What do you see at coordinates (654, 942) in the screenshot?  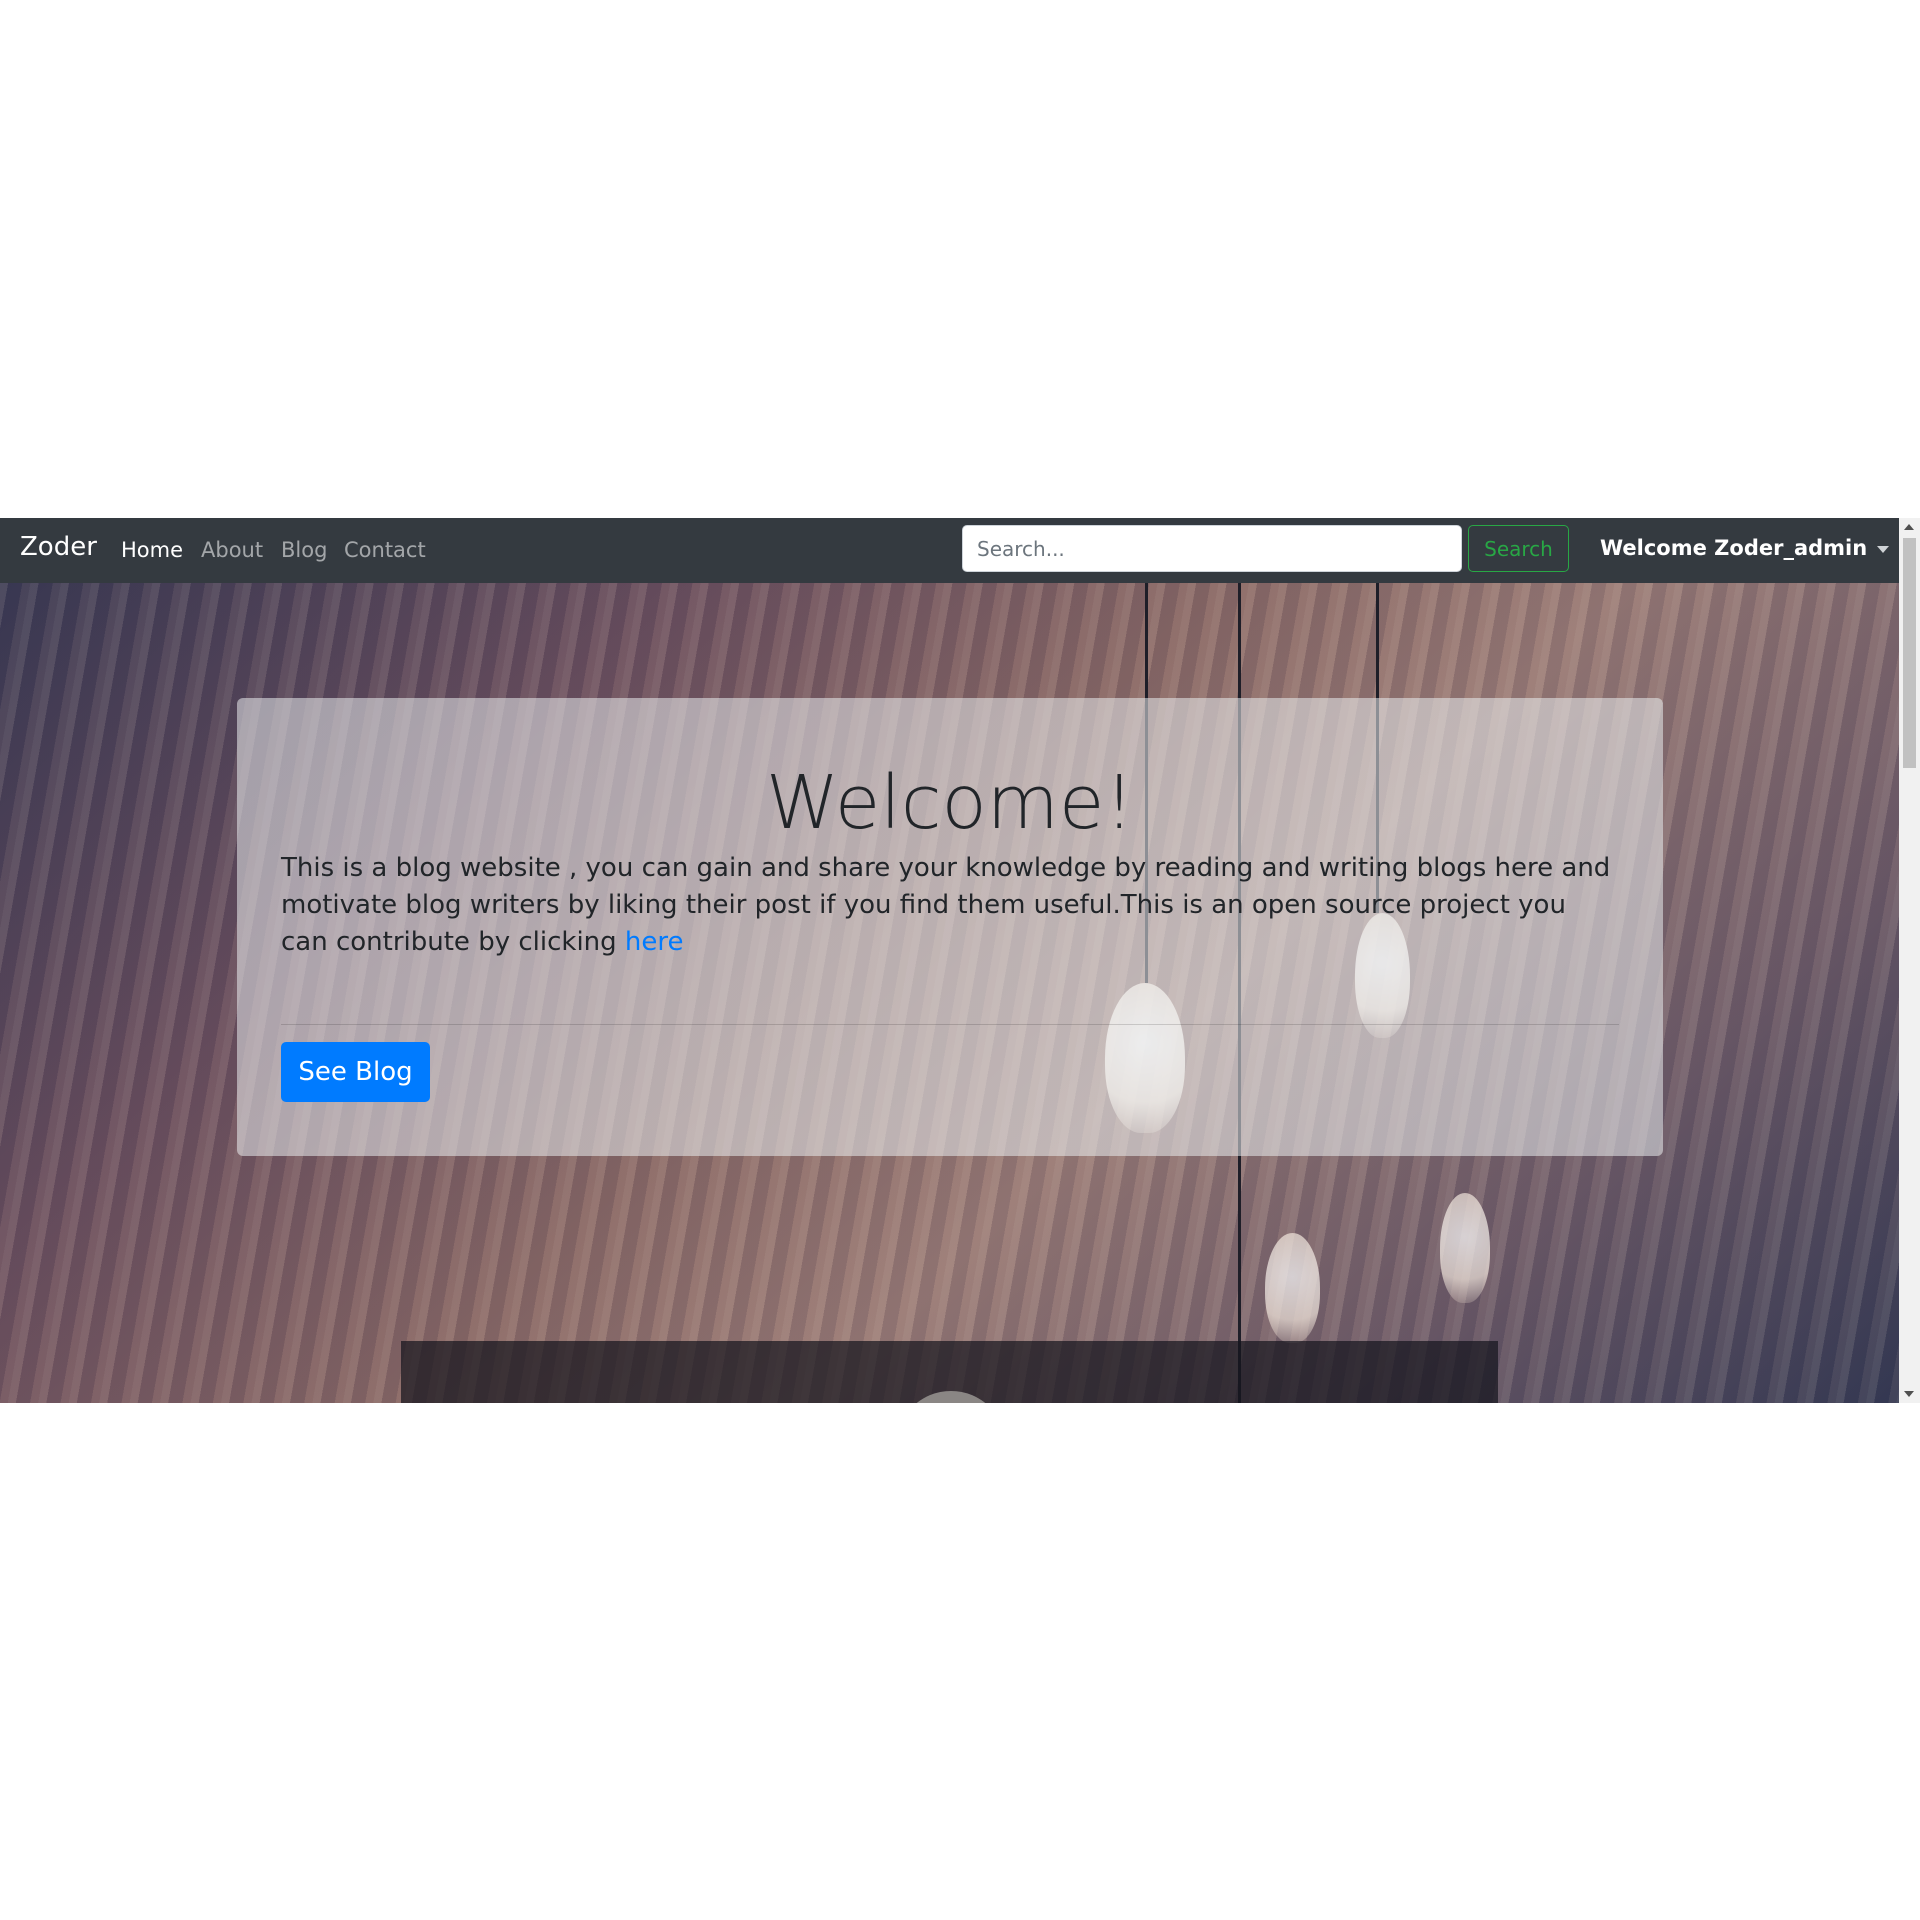 I see `contribute-link: here` at bounding box center [654, 942].